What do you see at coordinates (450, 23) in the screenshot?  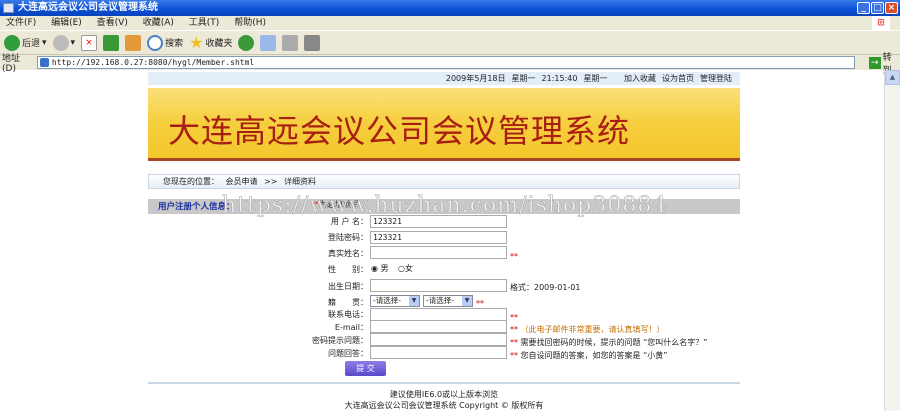 I see `menu-bar: 文件(F) 编辑(E) 查看(V) 收藏(A) 工具(T) 帮助(H) ⊞` at bounding box center [450, 23].